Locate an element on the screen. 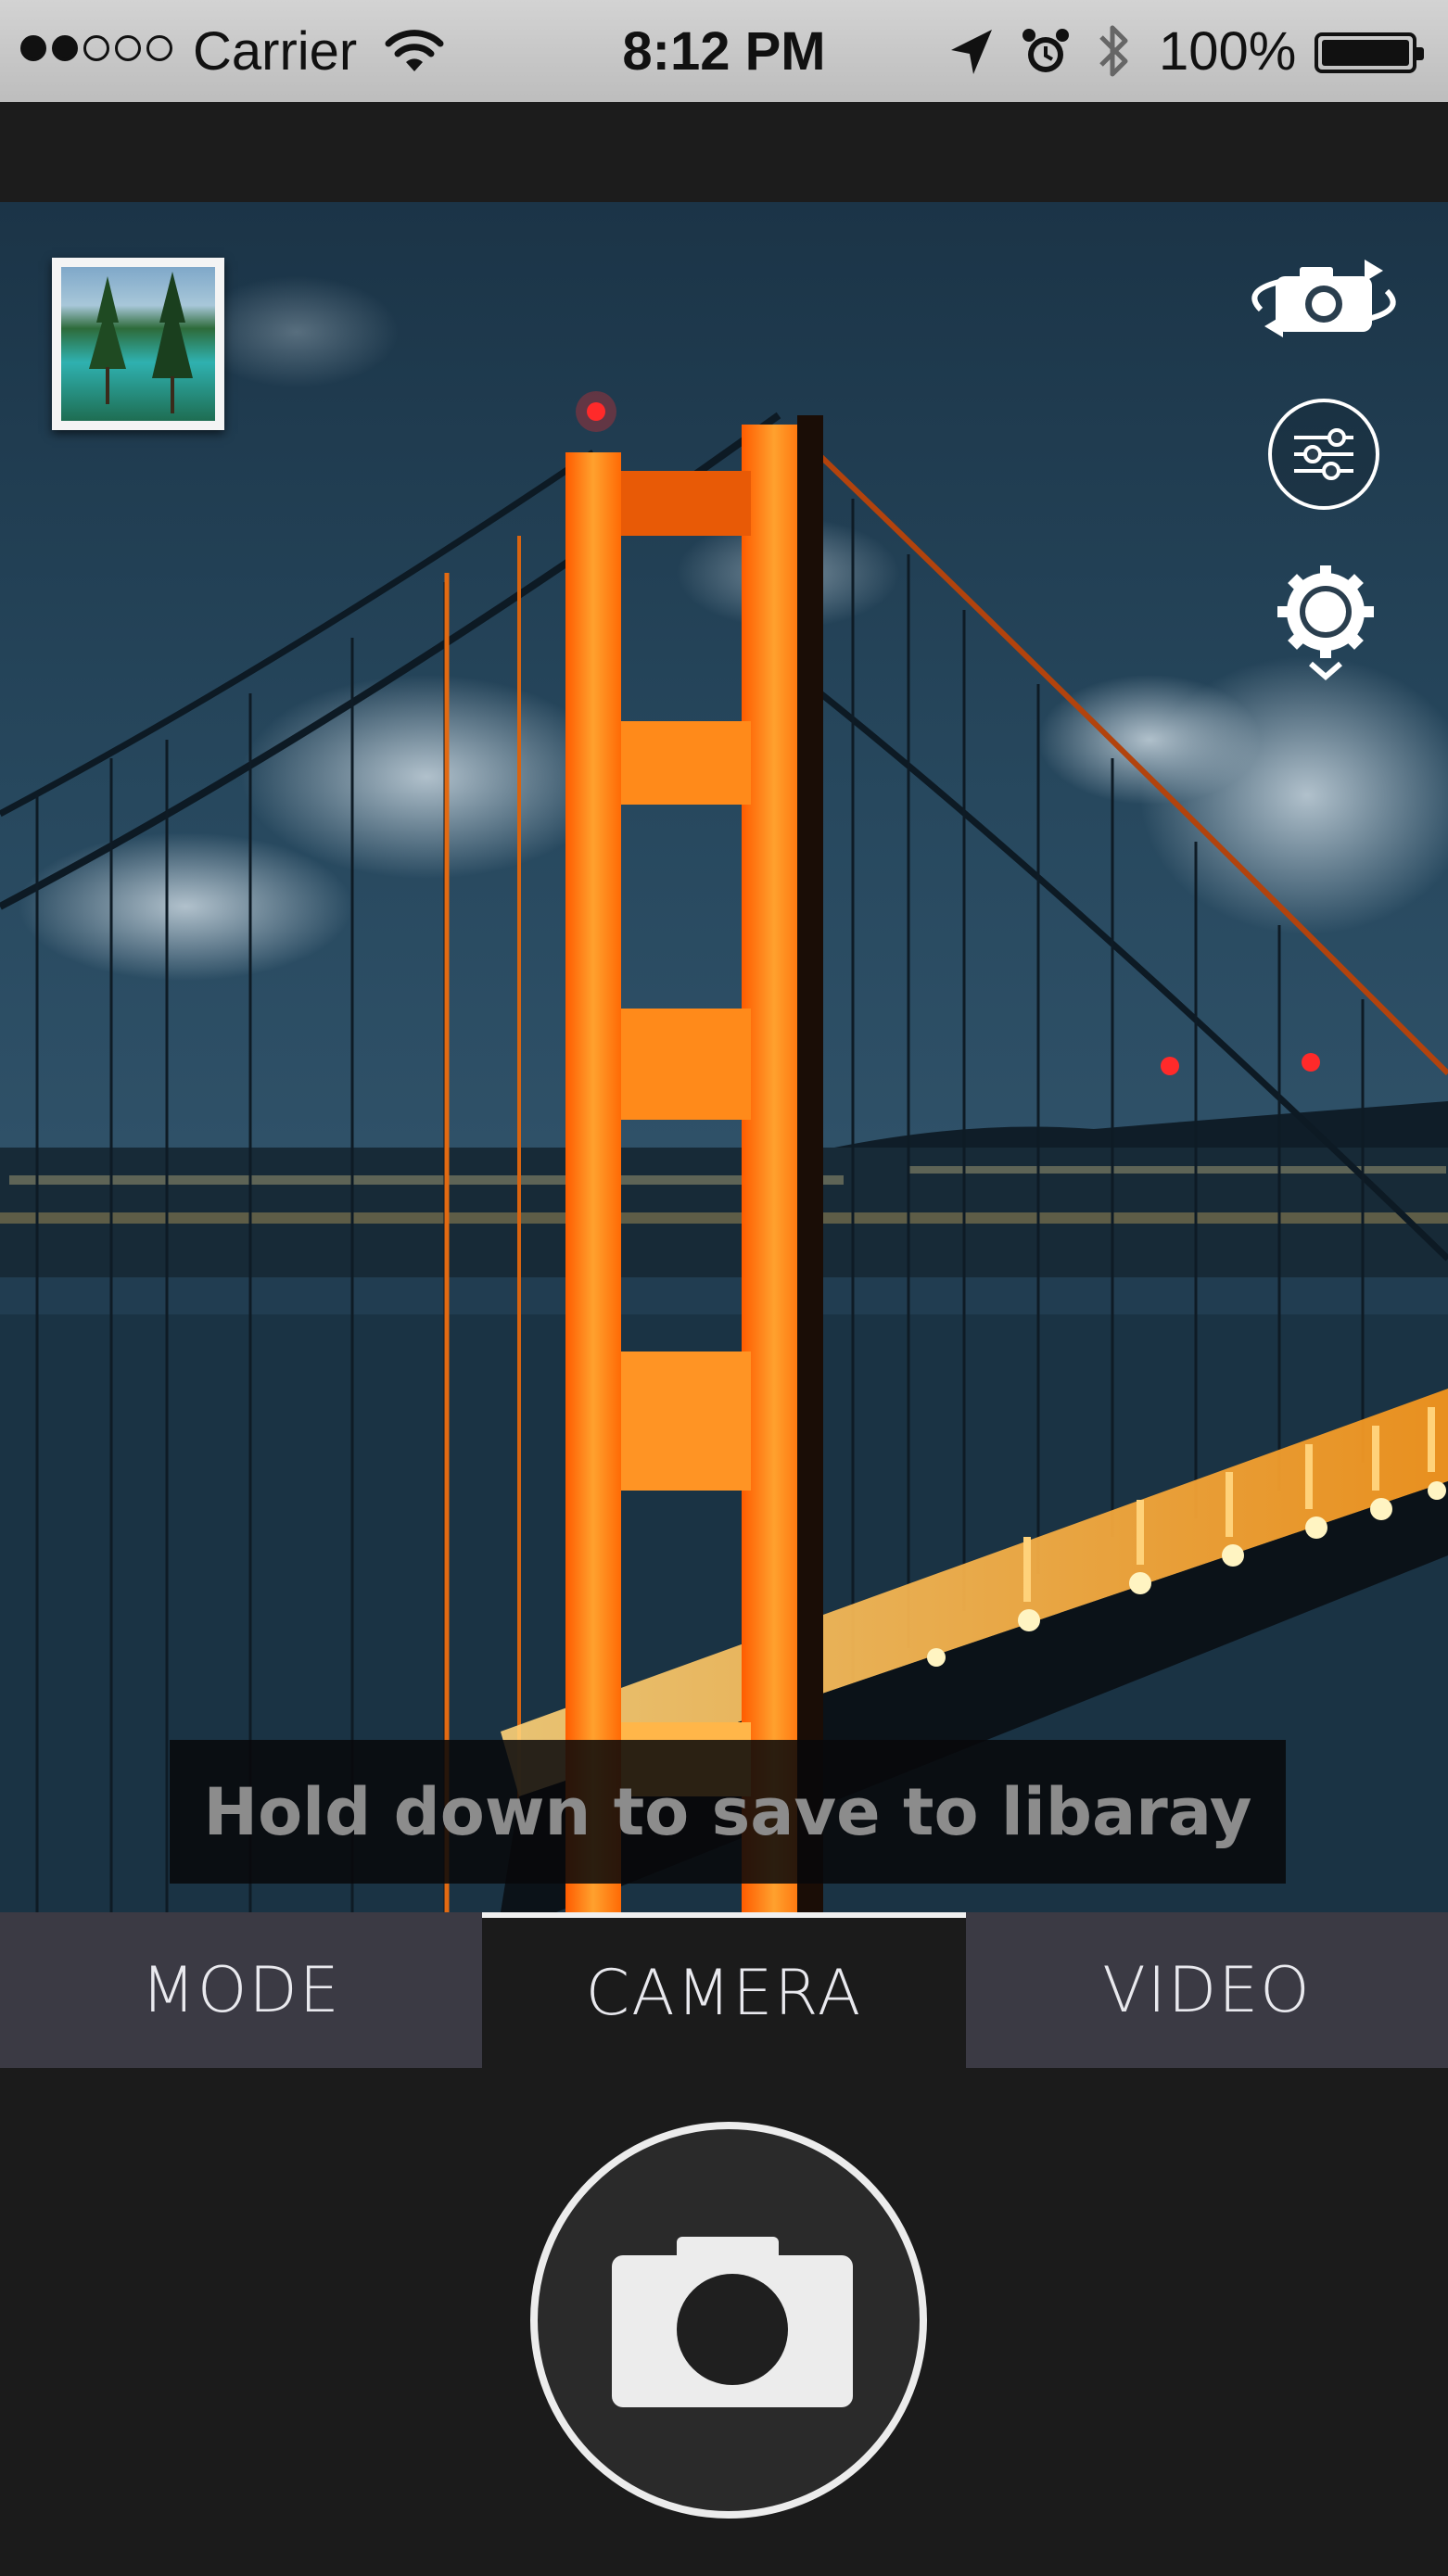  shutter-button is located at coordinates (729, 2320).